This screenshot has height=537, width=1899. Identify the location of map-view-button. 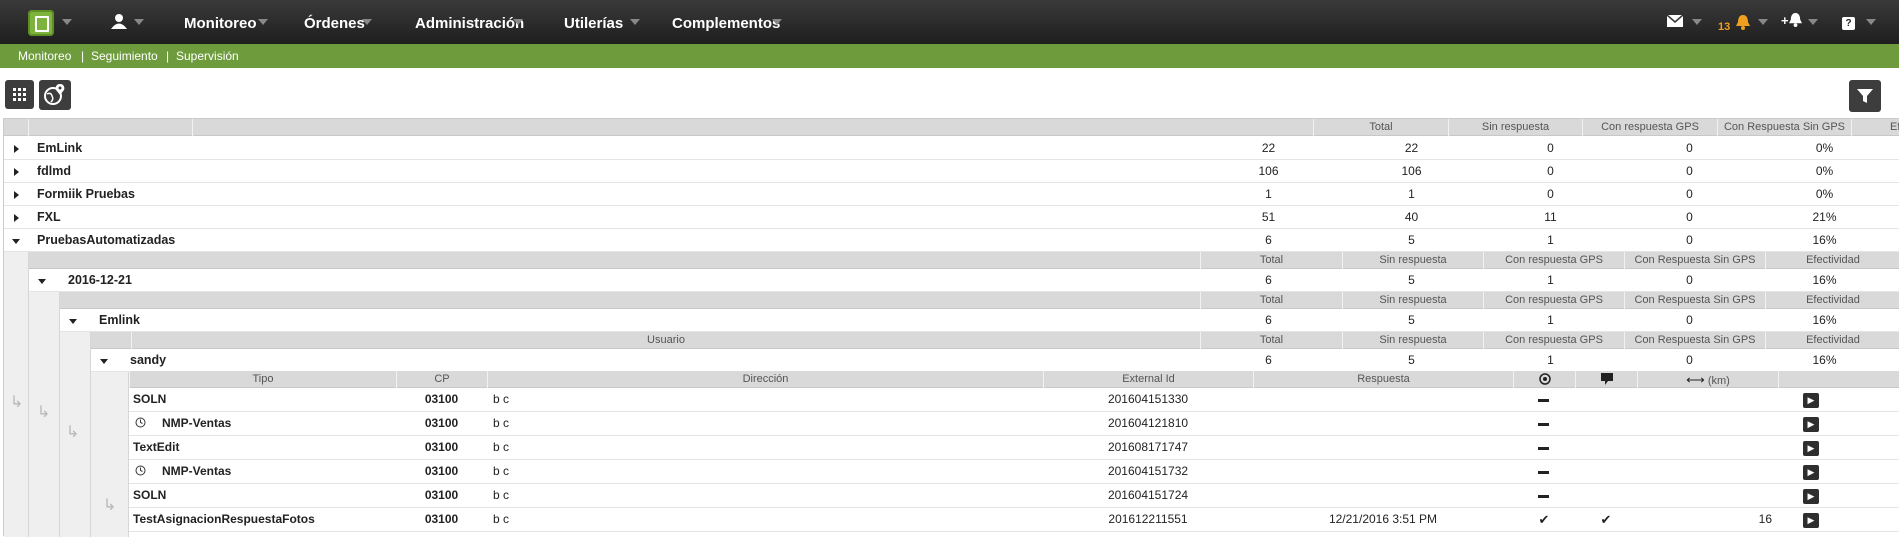
(55, 95).